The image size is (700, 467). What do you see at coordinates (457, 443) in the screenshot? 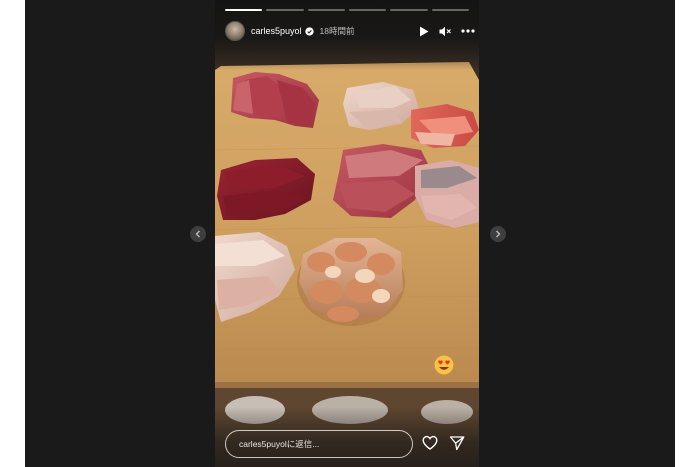
I see `paper-plane-icon` at bounding box center [457, 443].